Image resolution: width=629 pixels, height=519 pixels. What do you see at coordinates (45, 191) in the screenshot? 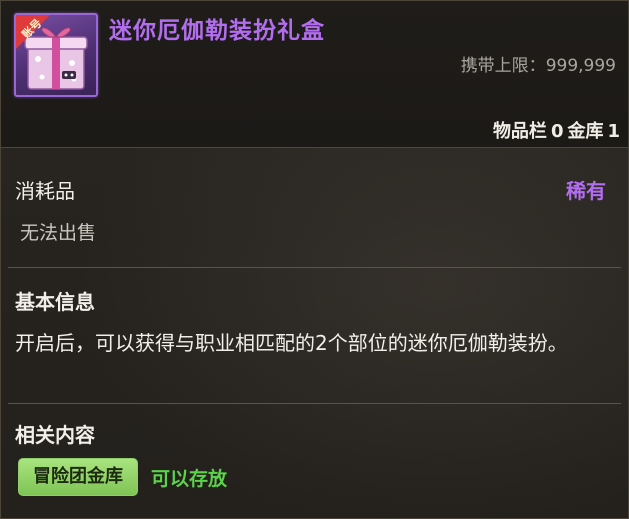
I see `item-type: 消耗品` at bounding box center [45, 191].